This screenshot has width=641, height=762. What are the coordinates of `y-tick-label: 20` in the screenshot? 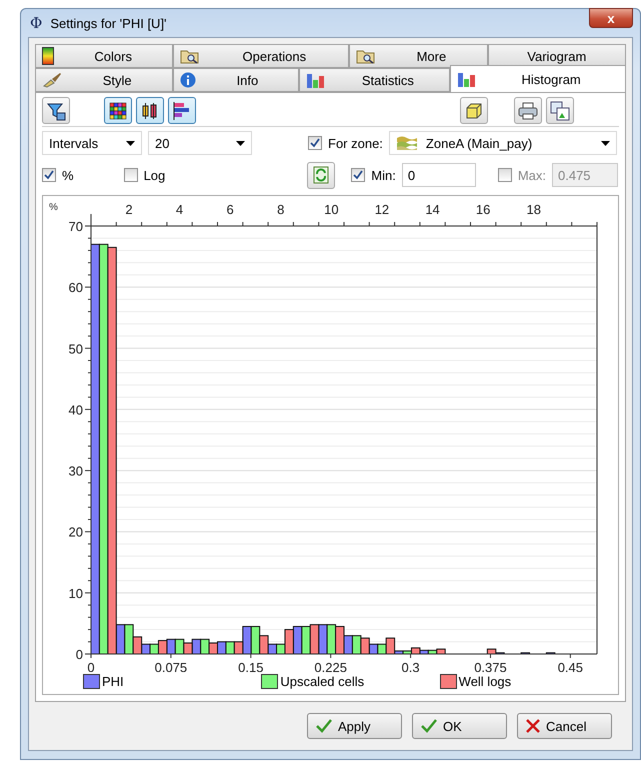 It's located at (75, 532).